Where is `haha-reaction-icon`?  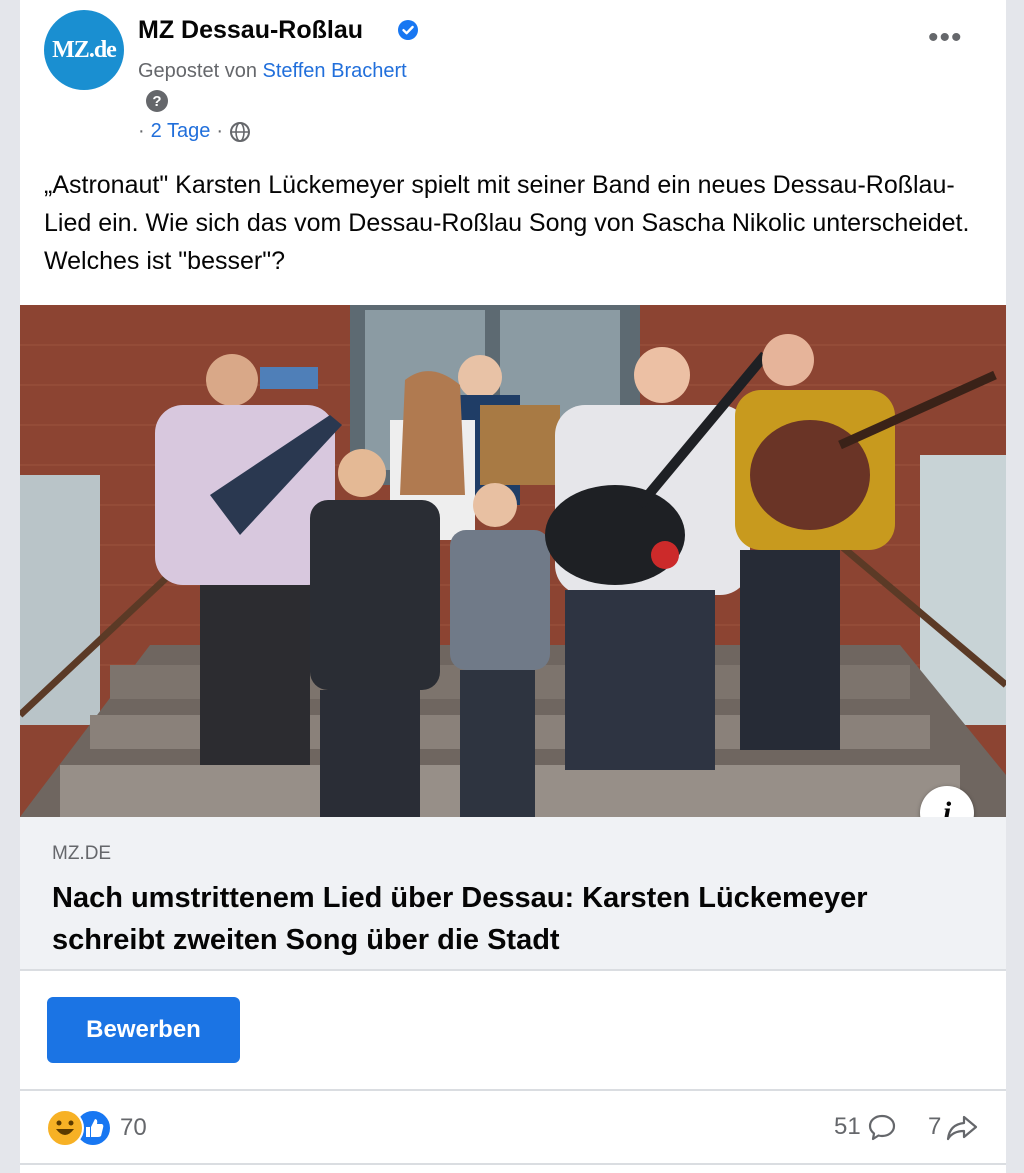
haha-reaction-icon is located at coordinates (65, 1128).